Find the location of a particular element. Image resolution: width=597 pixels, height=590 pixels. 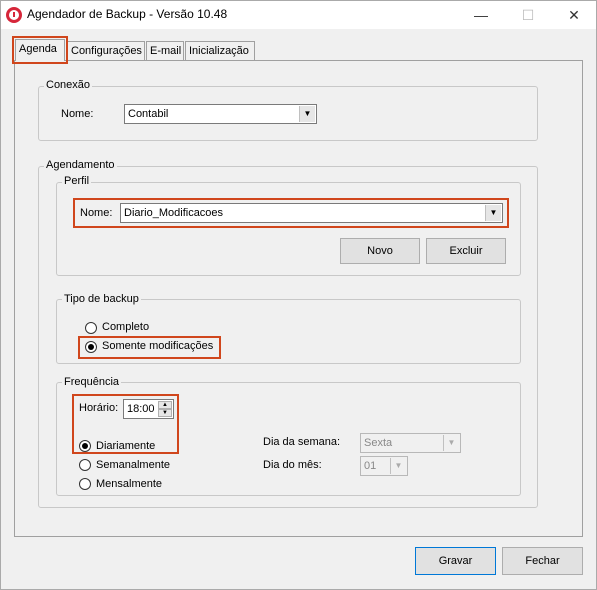

horario-spinner: 18:00 ▲ ▼ is located at coordinates (148, 409).